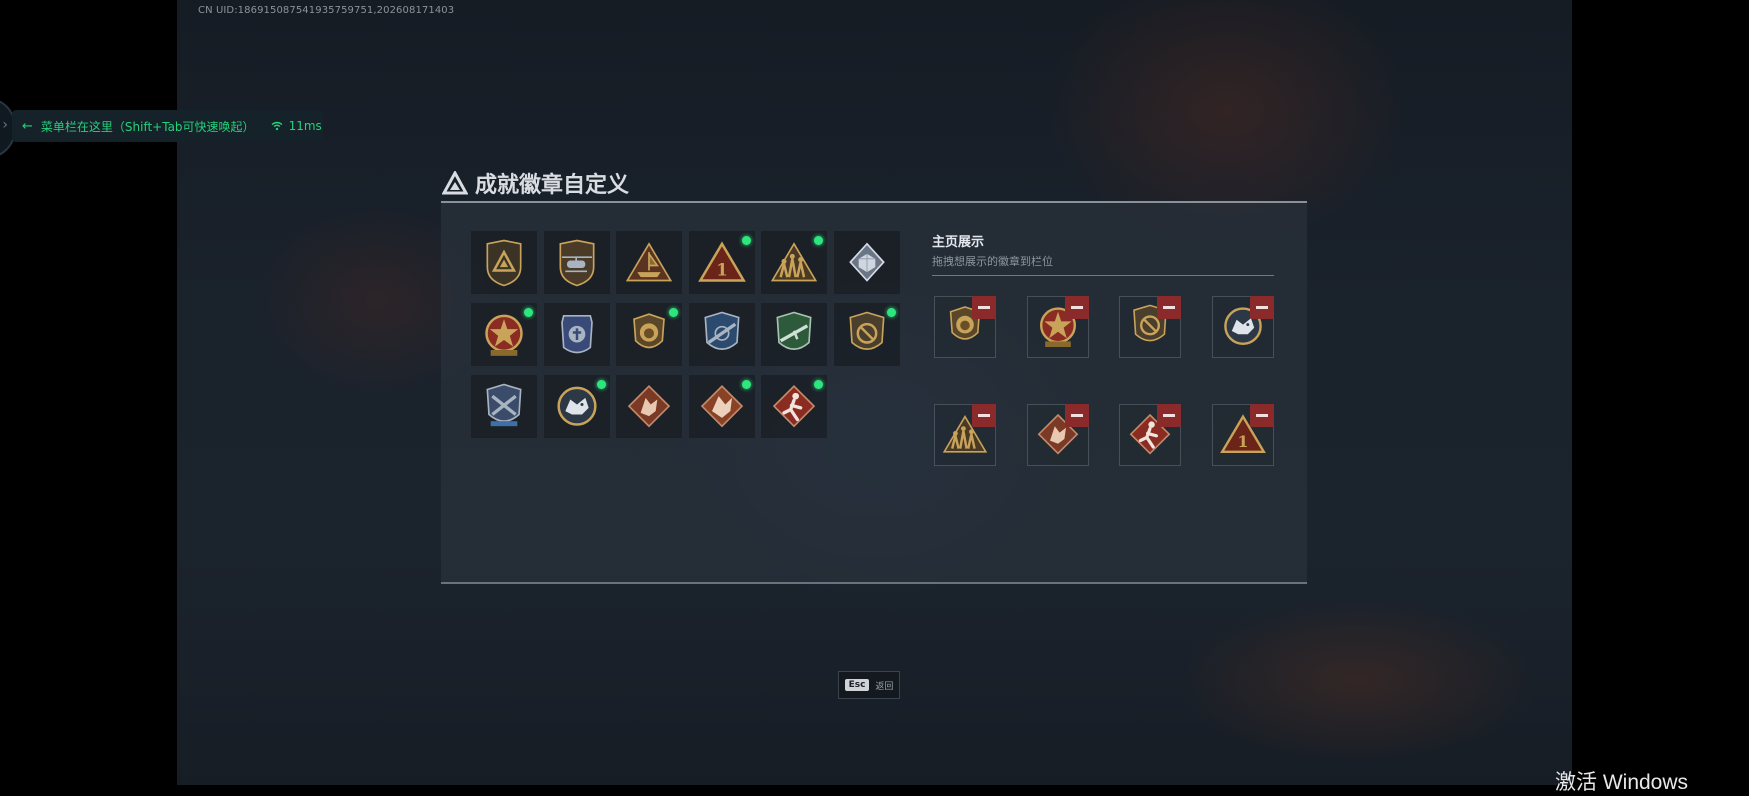 The image size is (1749, 796). What do you see at coordinates (552, 185) in the screenshot?
I see `dialog-title-text: 成就徽章自定义` at bounding box center [552, 185].